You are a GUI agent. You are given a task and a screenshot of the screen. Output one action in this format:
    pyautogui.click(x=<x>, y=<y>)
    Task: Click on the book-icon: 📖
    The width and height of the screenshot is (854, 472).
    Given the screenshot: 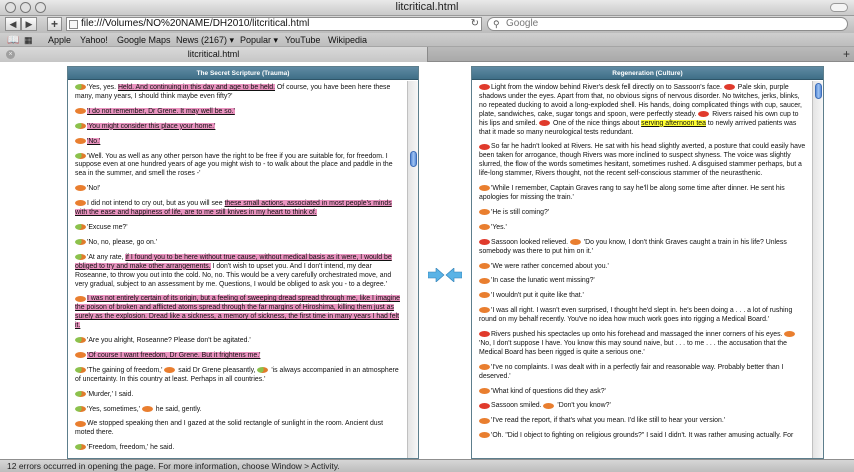 What is the action you would take?
    pyautogui.click(x=13, y=40)
    